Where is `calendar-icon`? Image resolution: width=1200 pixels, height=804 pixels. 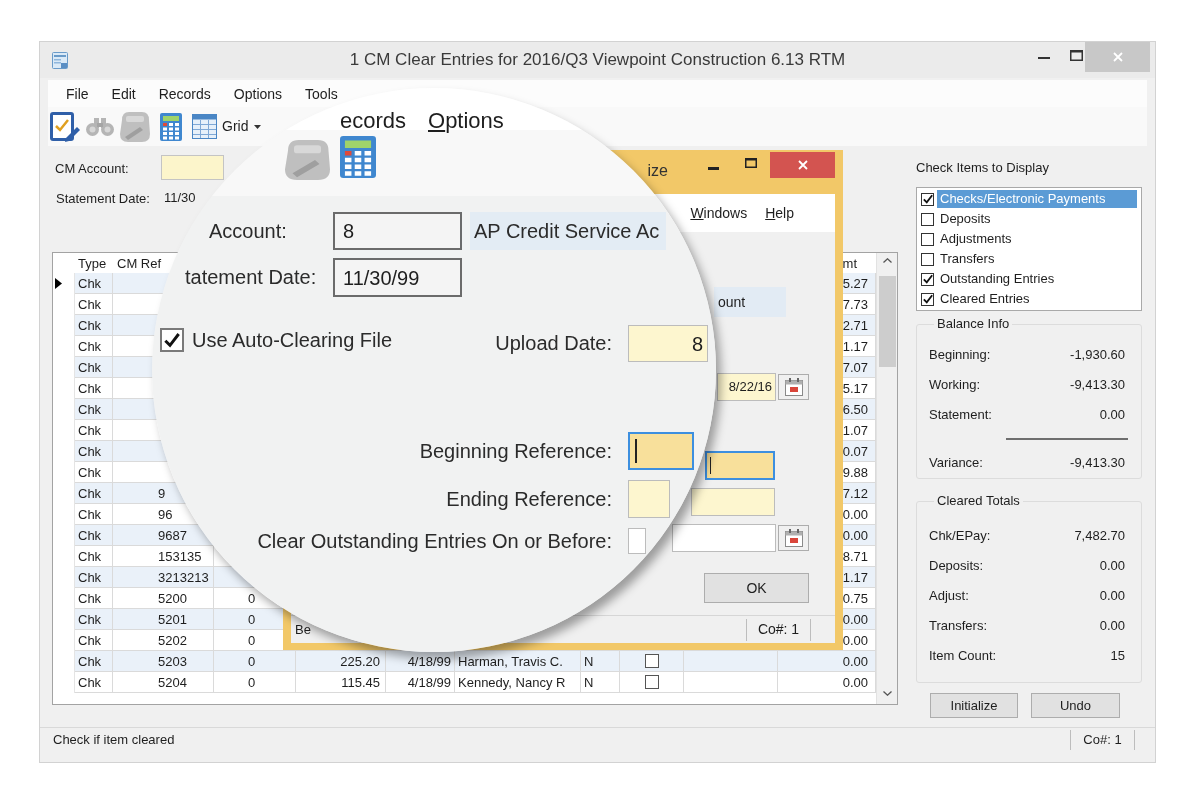
calendar-icon is located at coordinates (793, 538).